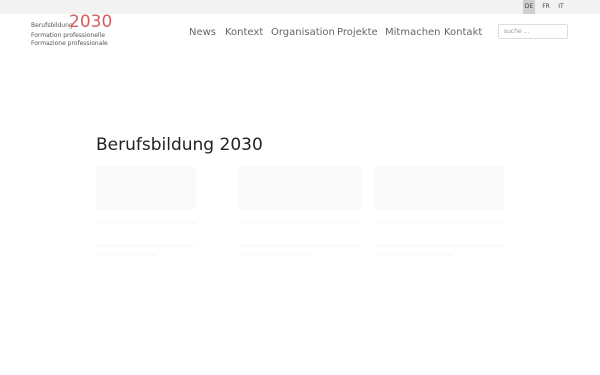 Image resolution: width=600 pixels, height=375 pixels. Describe the element at coordinates (529, 7) in the screenshot. I see `language-de-button: DE` at that location.